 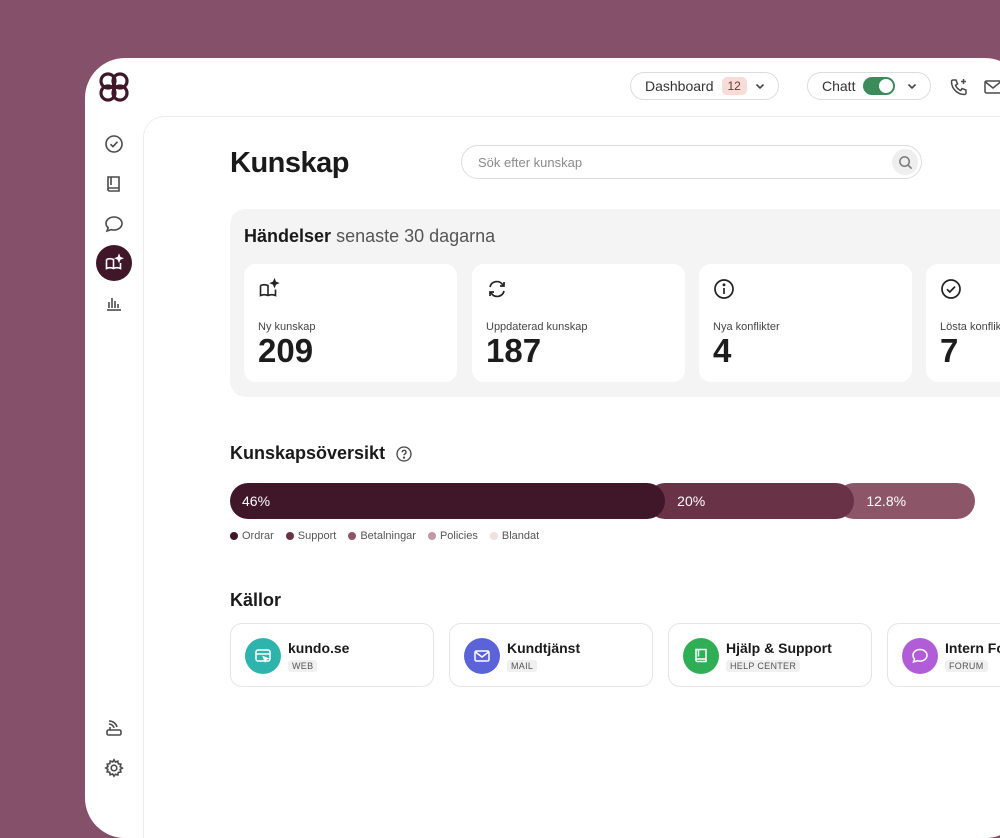 I want to click on gear-icon, so click(x=114, y=768).